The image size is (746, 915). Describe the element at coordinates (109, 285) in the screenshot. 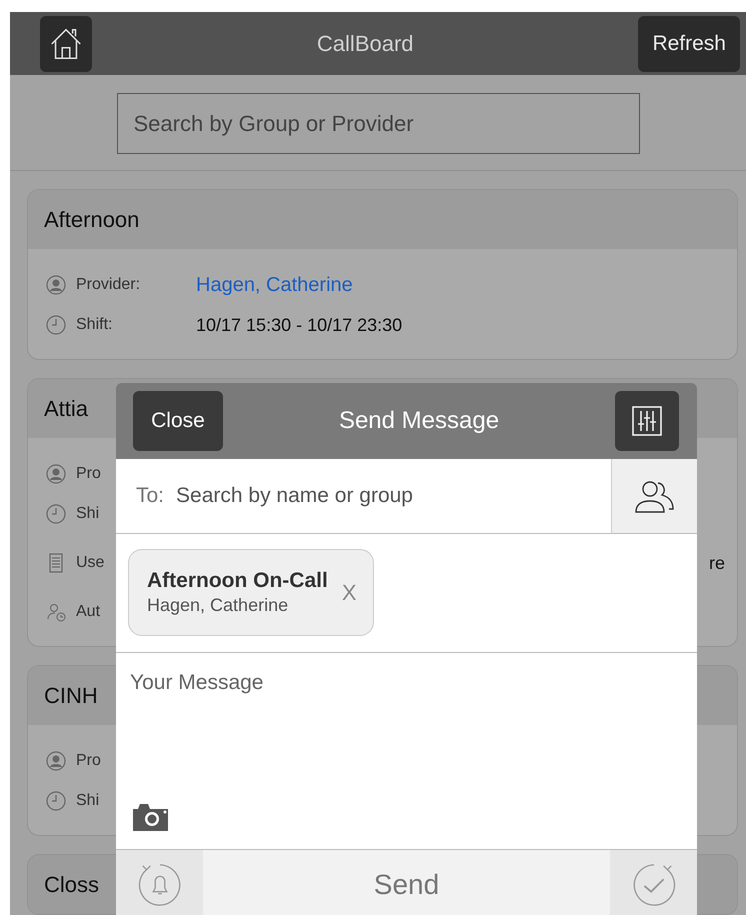

I see `field-label: Provider:` at that location.